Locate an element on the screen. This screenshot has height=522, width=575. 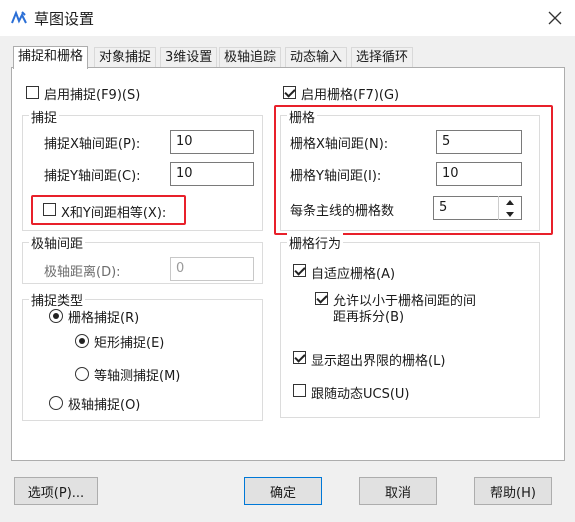
subdivide-label-line2: 距再拆分(B) is located at coordinates (369, 317).